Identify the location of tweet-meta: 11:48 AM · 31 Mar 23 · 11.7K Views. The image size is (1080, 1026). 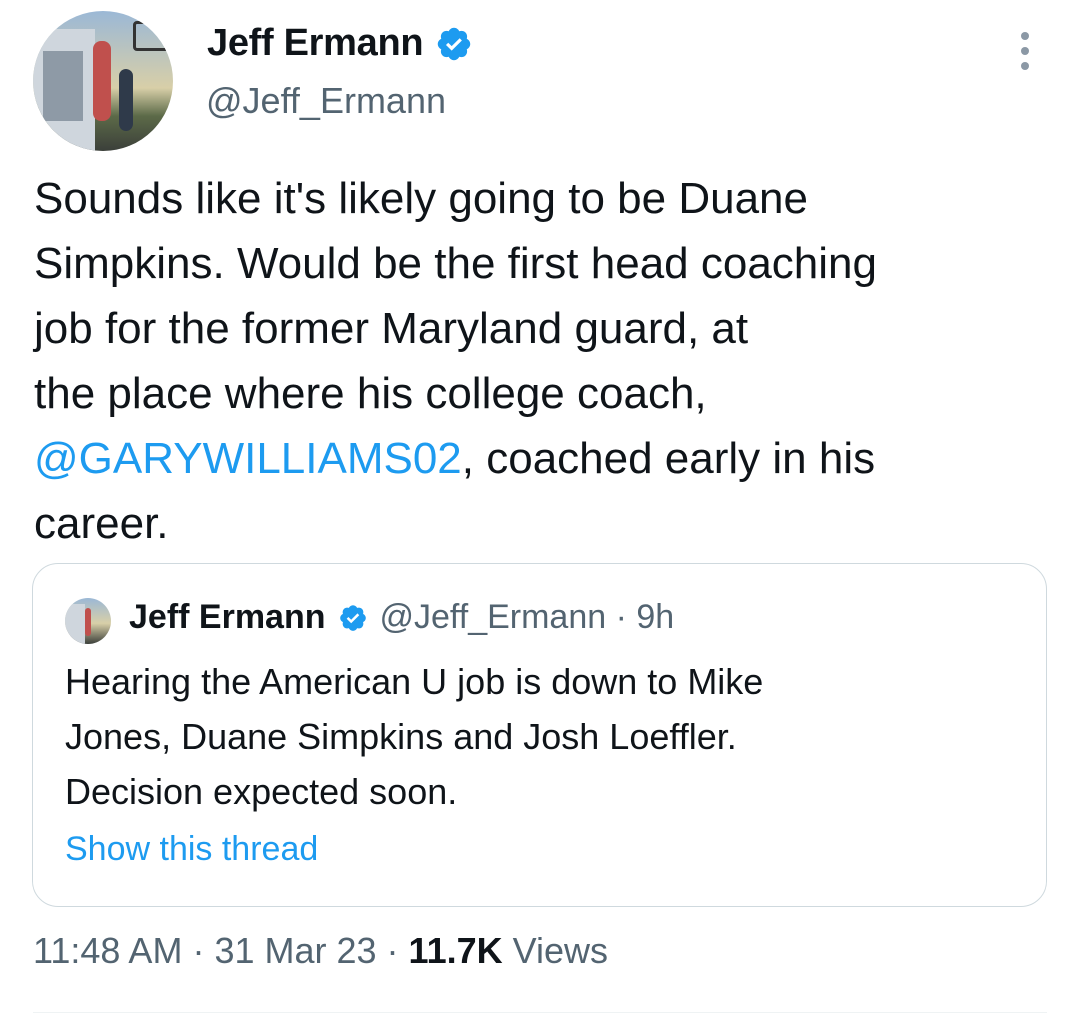
(320, 951).